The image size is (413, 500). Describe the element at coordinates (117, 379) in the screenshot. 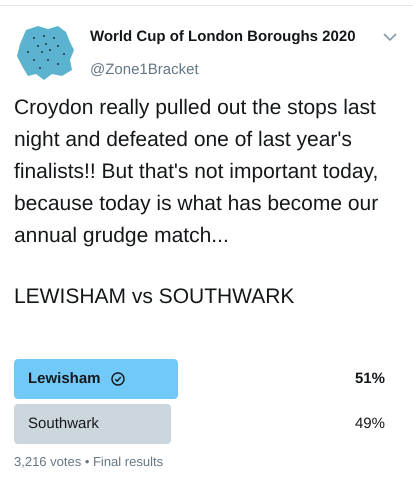

I see `check-circle-icon` at that location.